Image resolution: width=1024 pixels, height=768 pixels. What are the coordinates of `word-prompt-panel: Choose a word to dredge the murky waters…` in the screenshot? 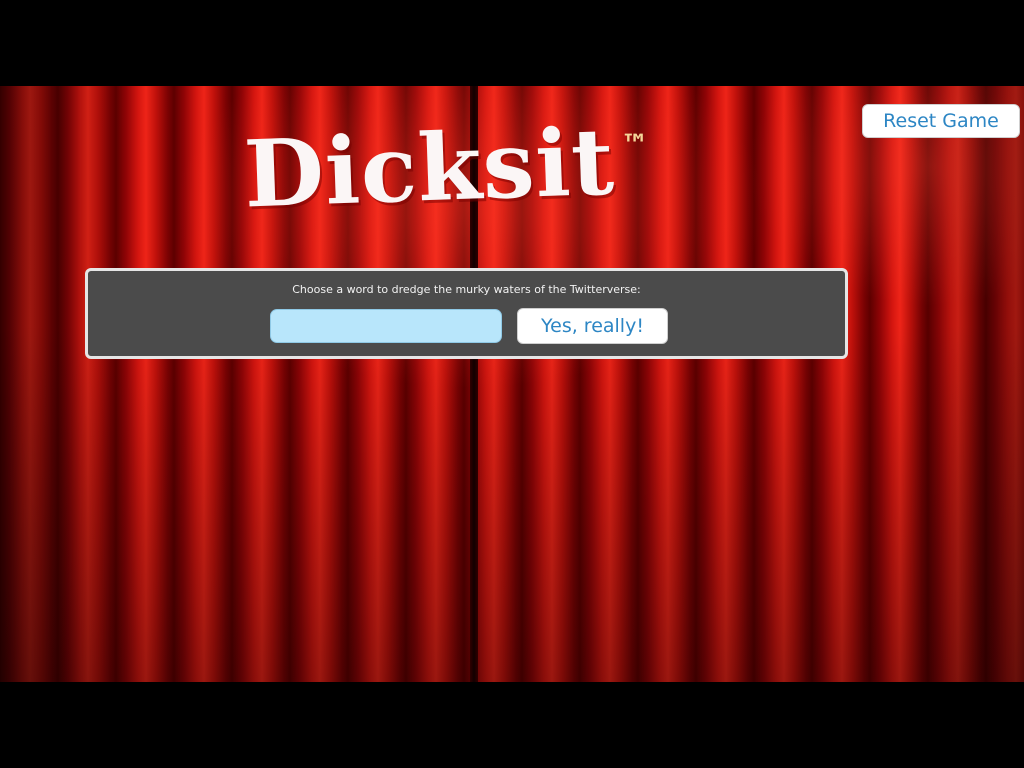 It's located at (466, 313).